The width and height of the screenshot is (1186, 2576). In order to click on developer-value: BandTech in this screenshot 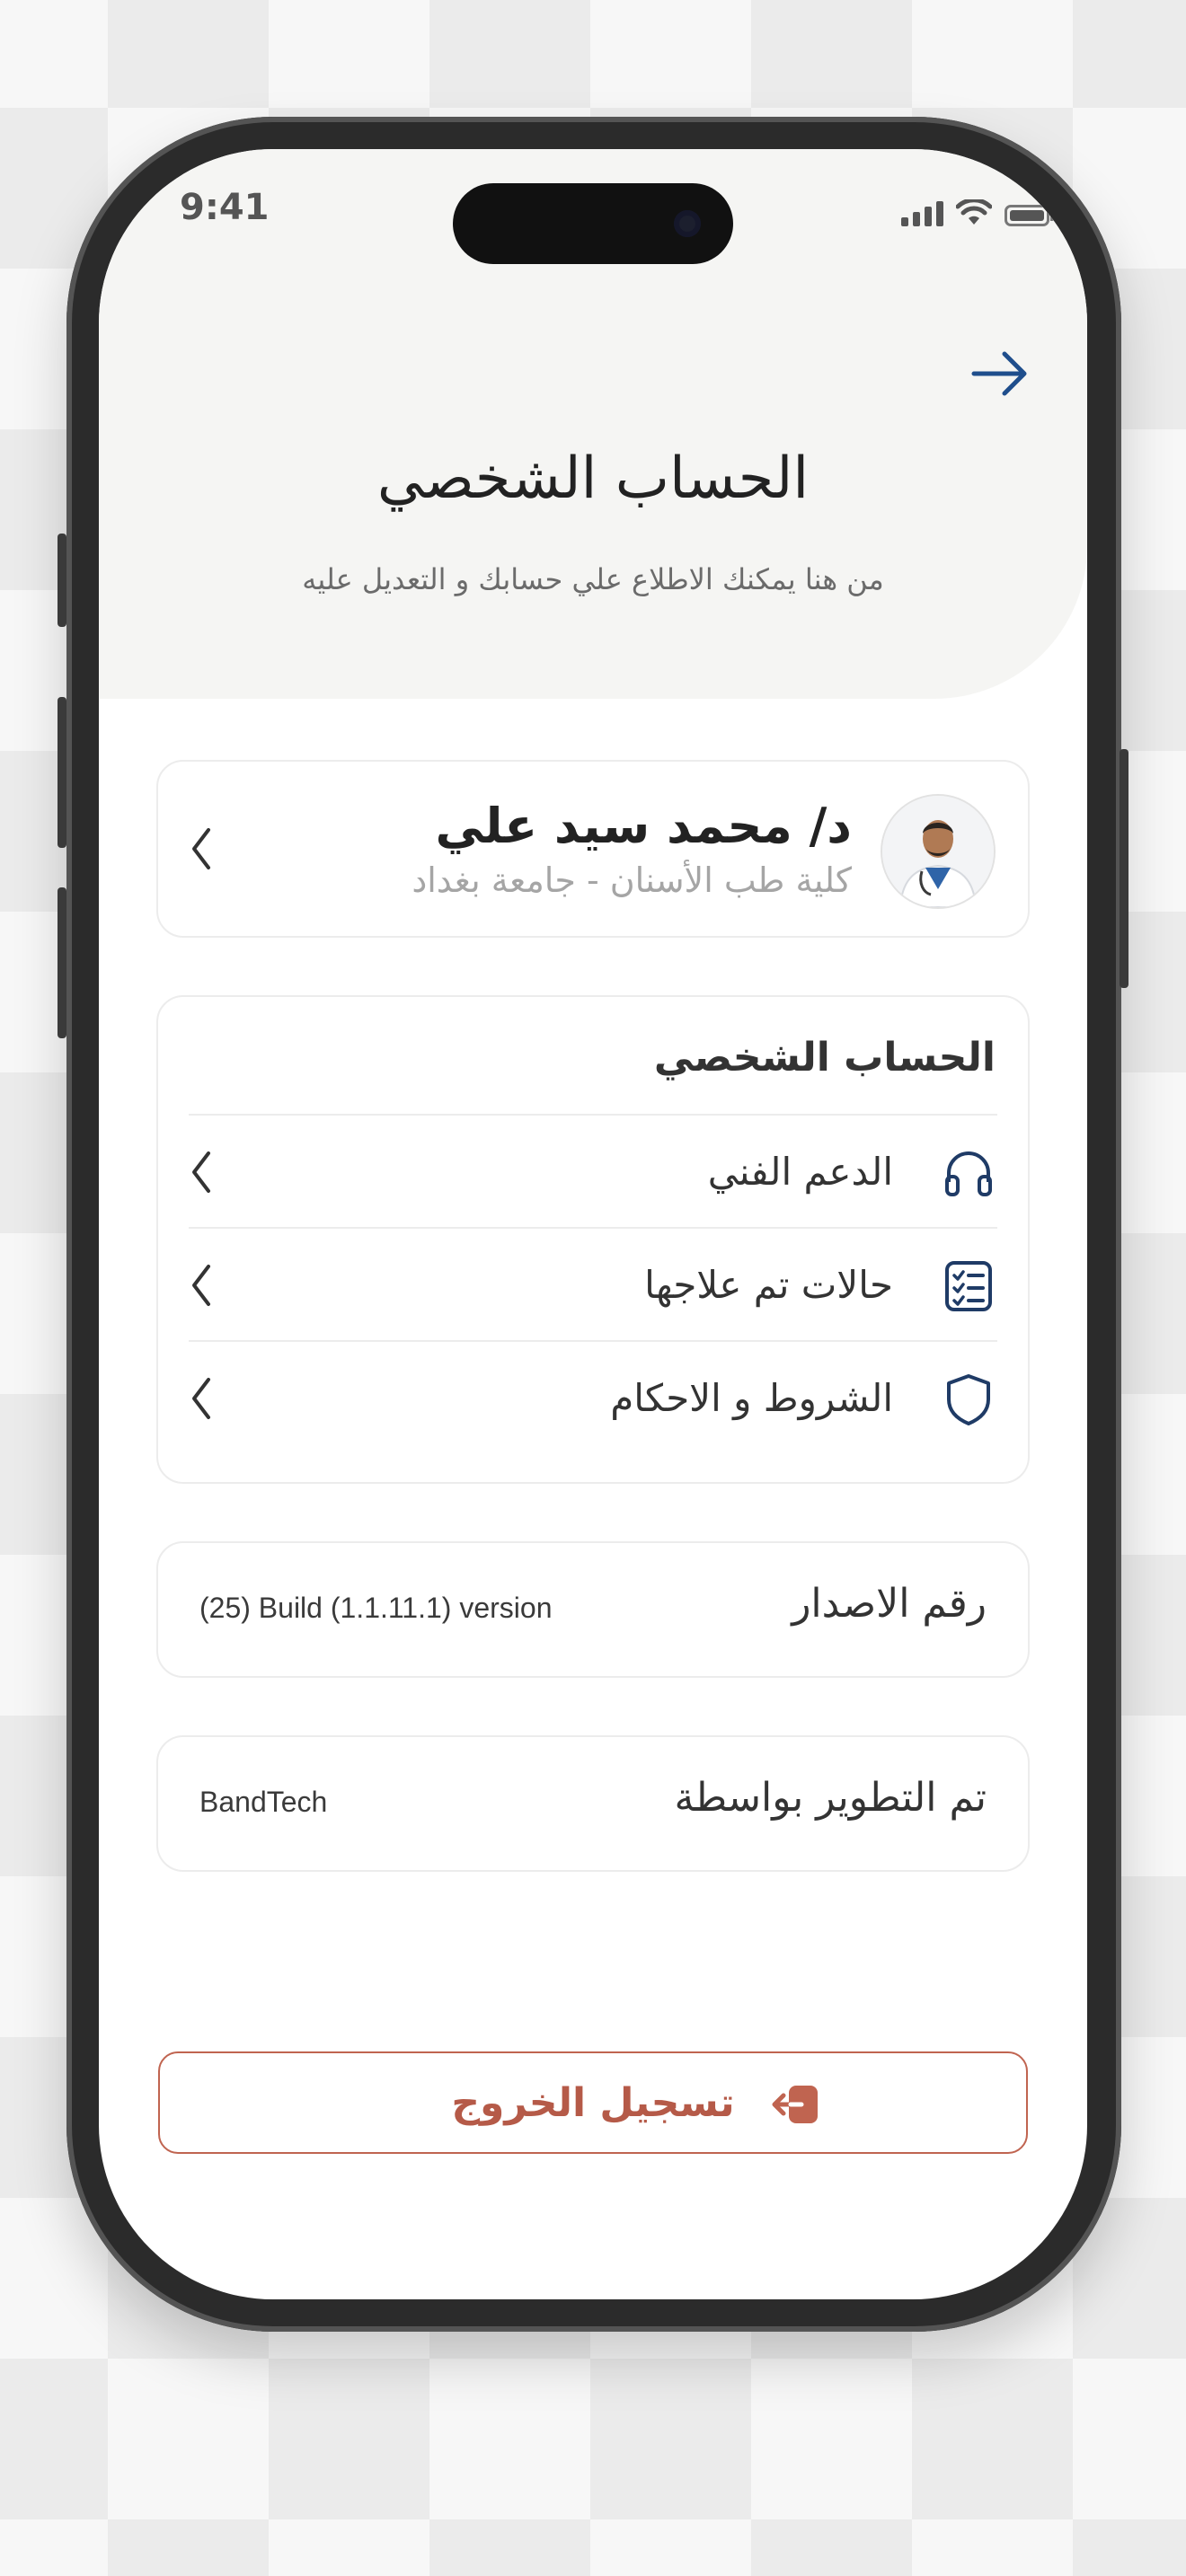, I will do `click(263, 1802)`.